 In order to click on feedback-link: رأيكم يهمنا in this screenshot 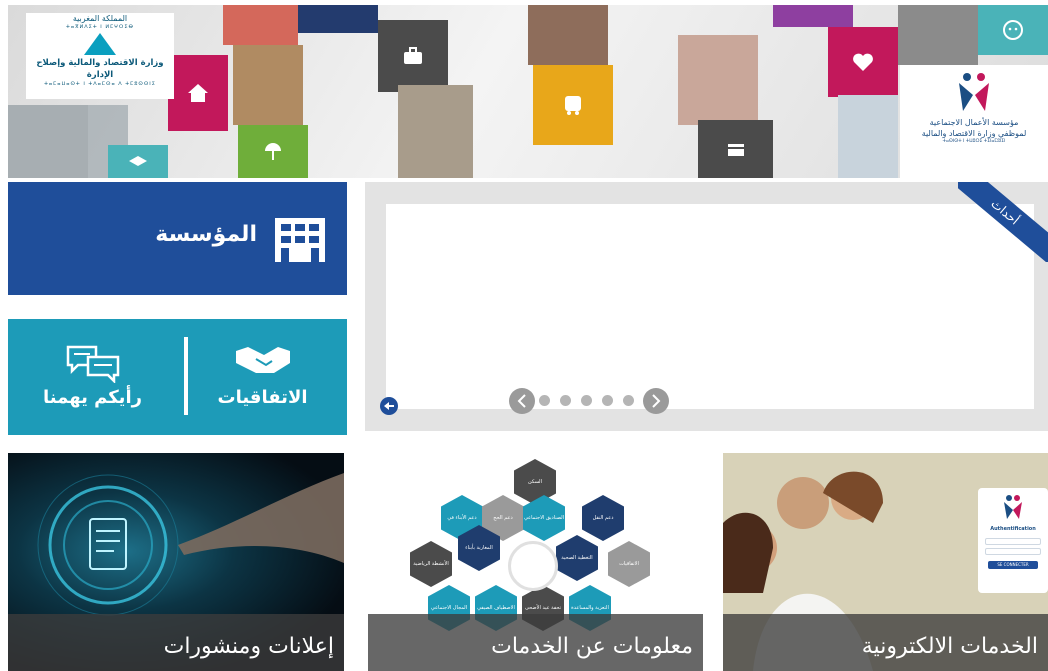, I will do `click(92, 377)`.